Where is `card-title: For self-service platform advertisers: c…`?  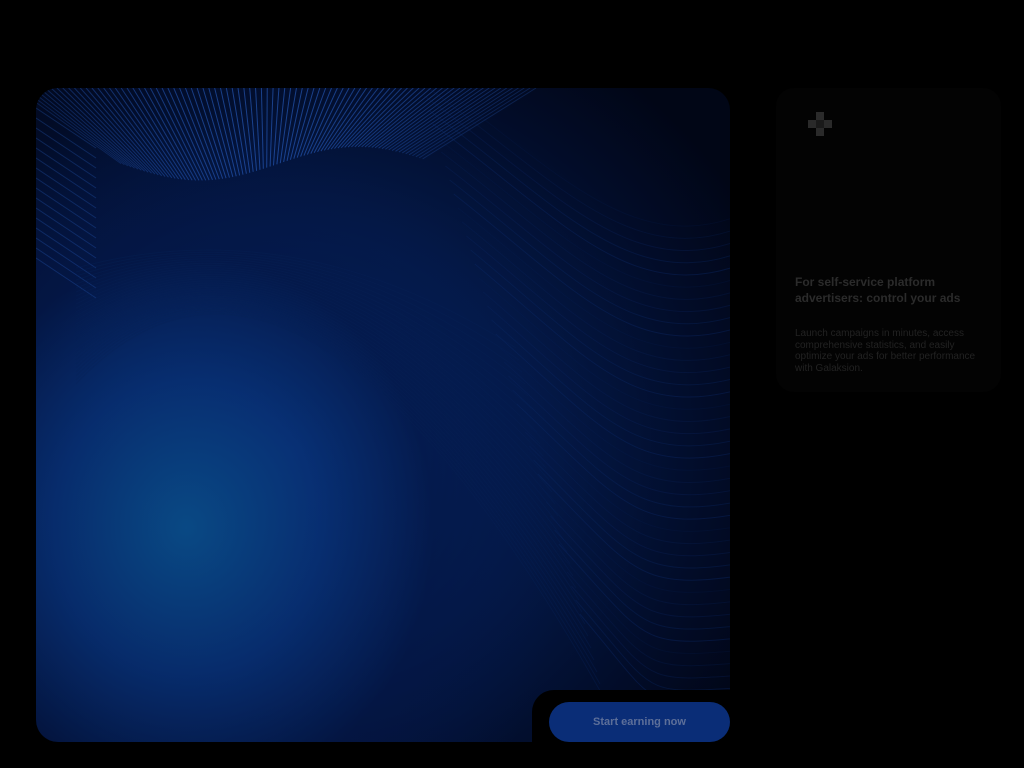
card-title: For self-service platform advertisers: c… is located at coordinates (878, 290).